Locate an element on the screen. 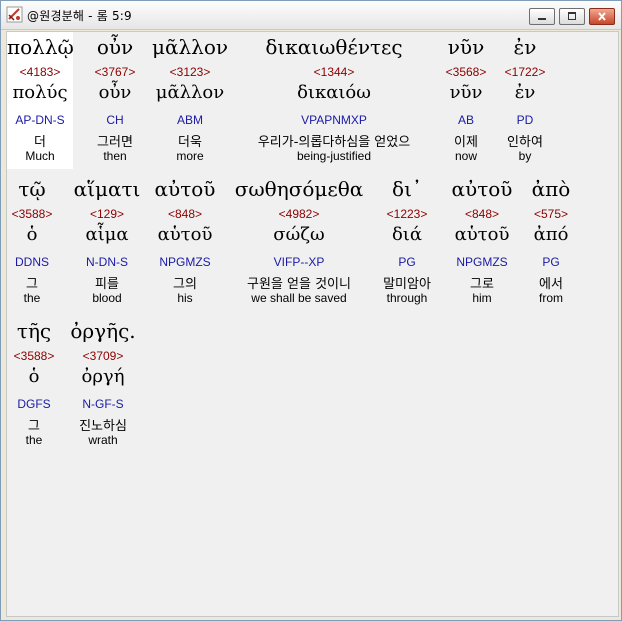  lemma: ἀπό is located at coordinates (551, 234).